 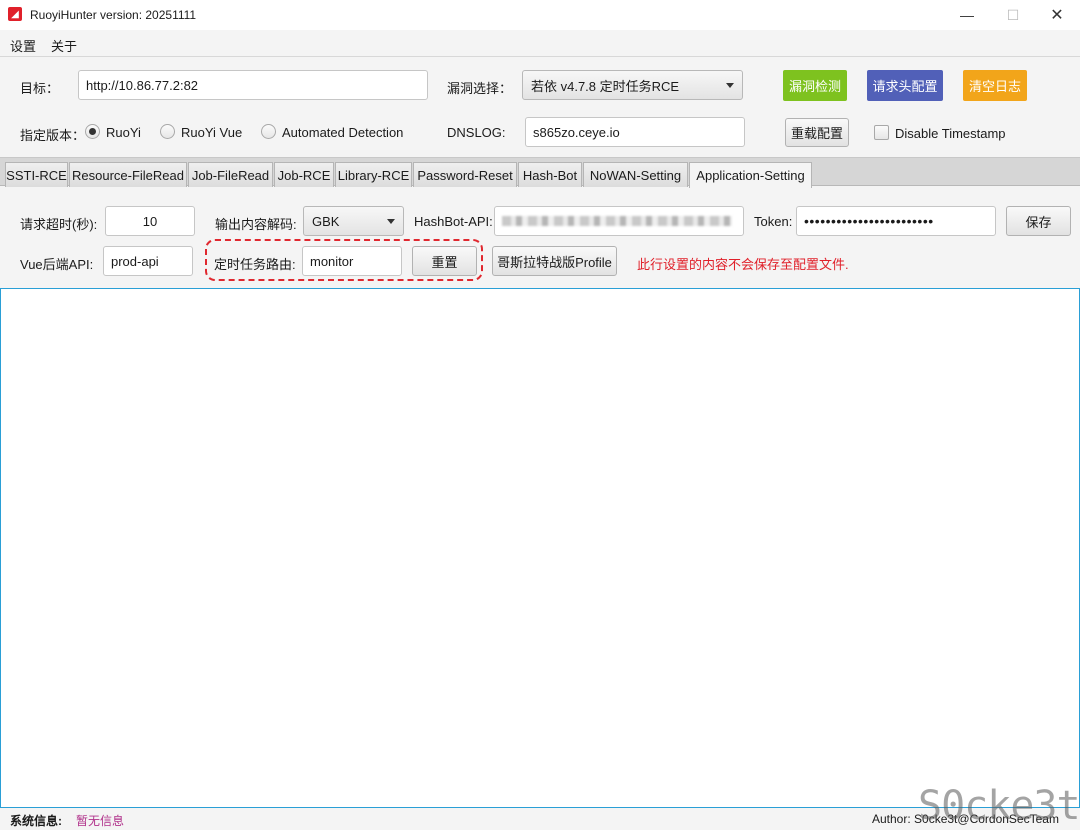 What do you see at coordinates (343, 132) in the screenshot?
I see `radio-auto-detect-label: Automated Detection` at bounding box center [343, 132].